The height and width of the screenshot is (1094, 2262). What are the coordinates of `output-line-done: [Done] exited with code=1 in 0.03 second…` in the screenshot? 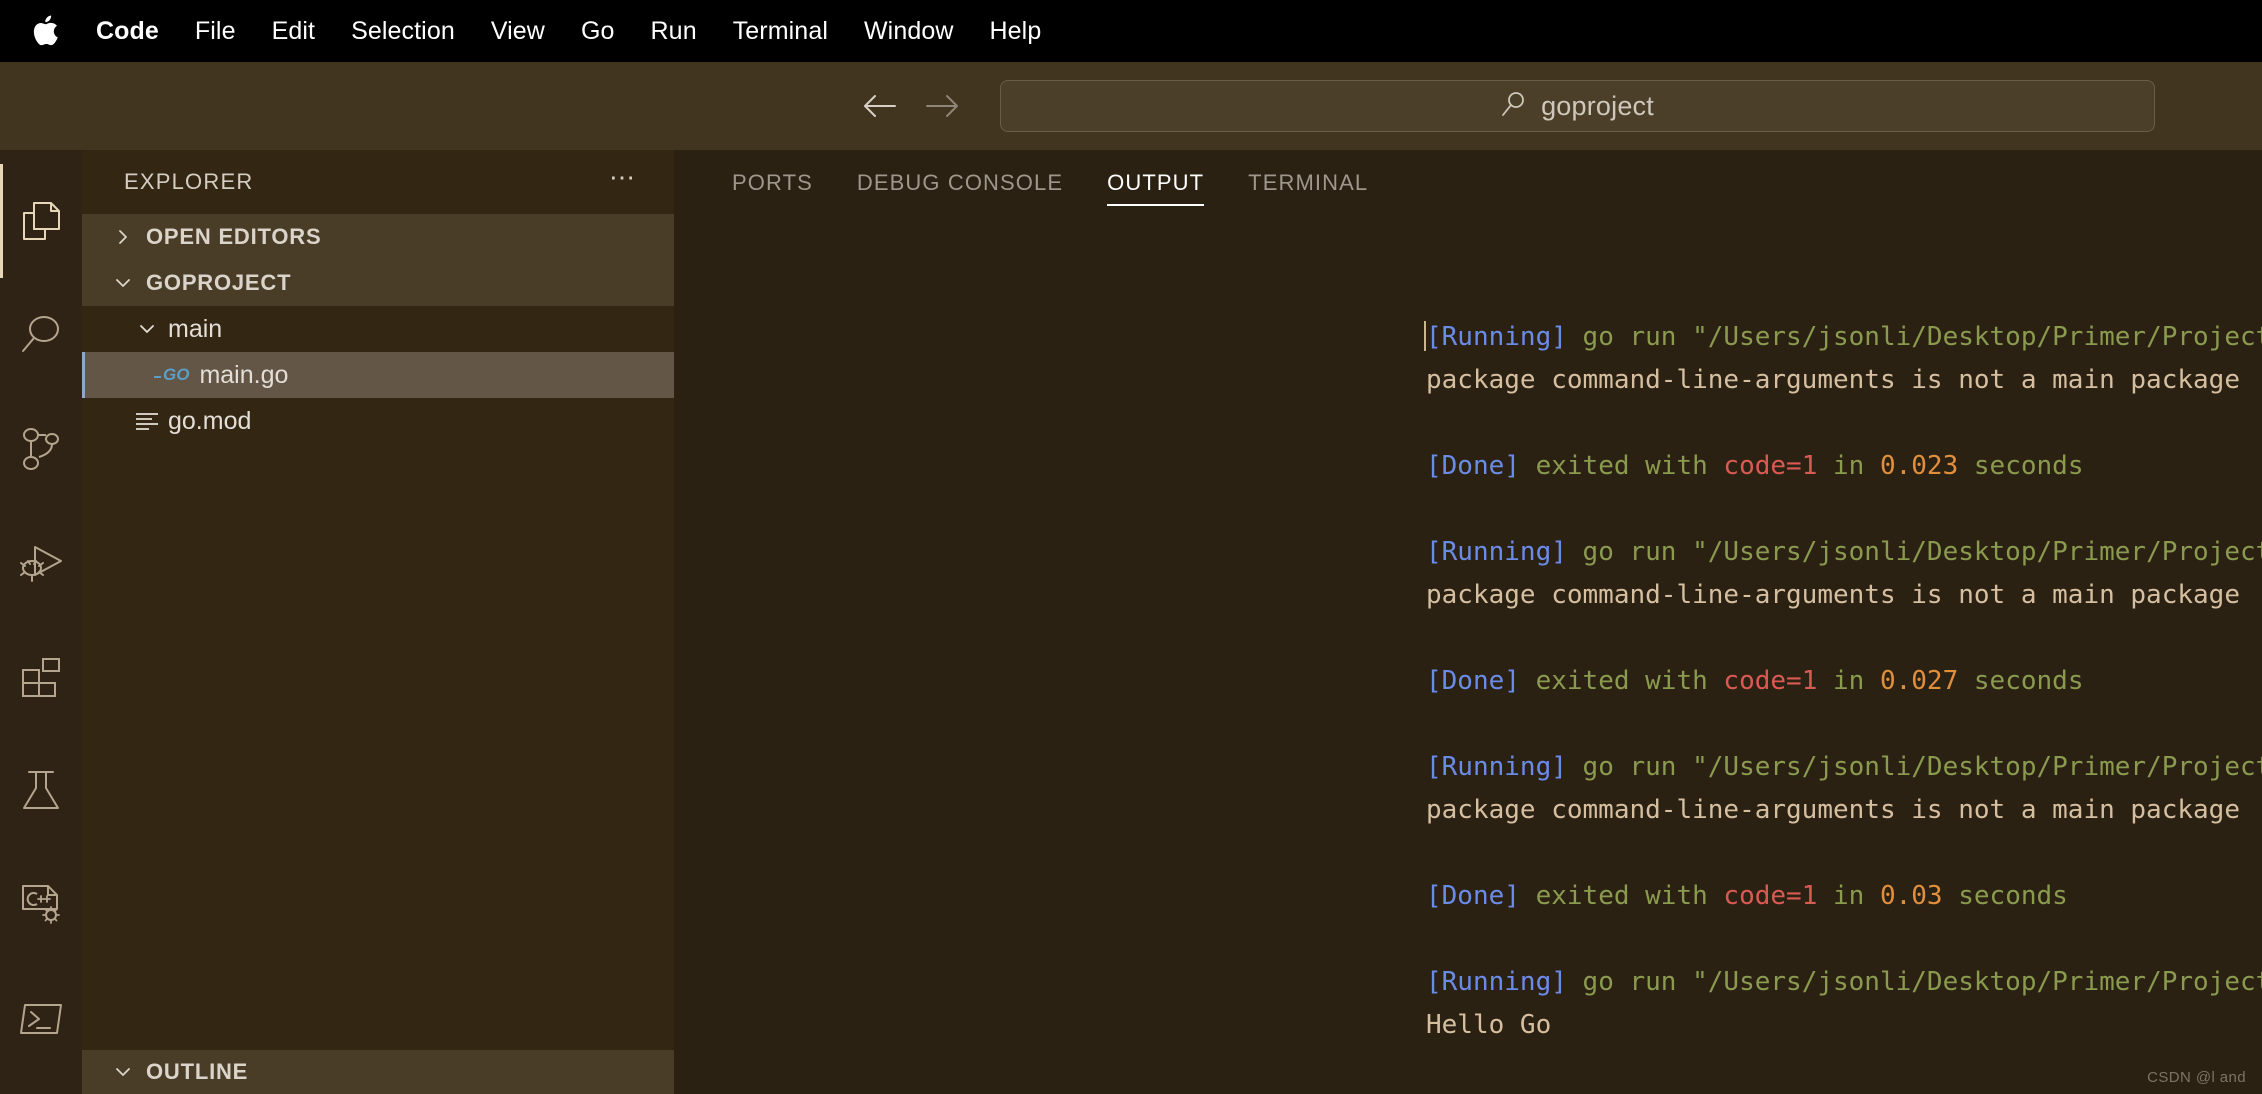 It's located at (1747, 896).